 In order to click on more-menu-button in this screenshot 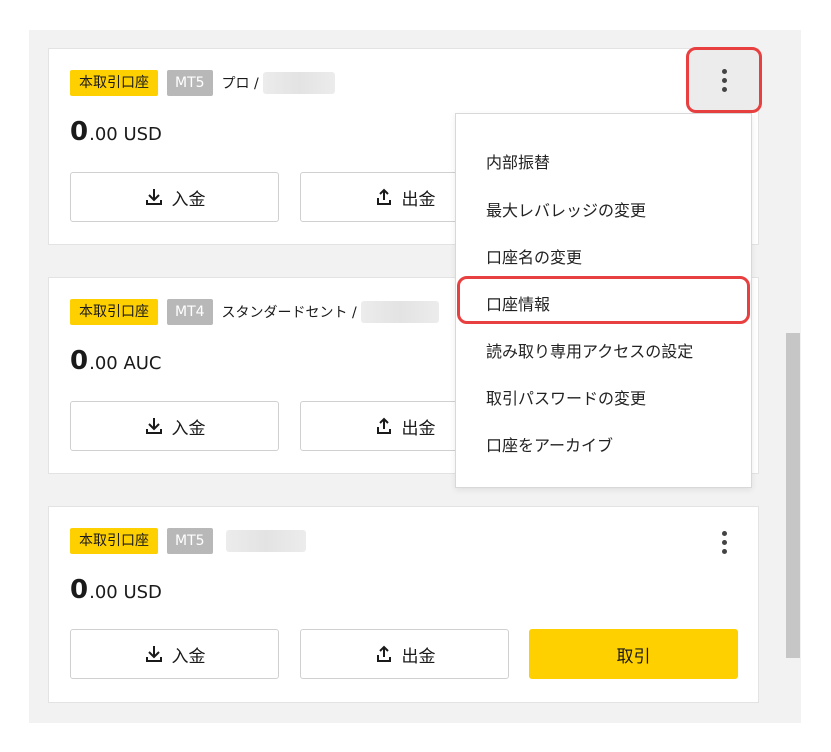, I will do `click(724, 542)`.